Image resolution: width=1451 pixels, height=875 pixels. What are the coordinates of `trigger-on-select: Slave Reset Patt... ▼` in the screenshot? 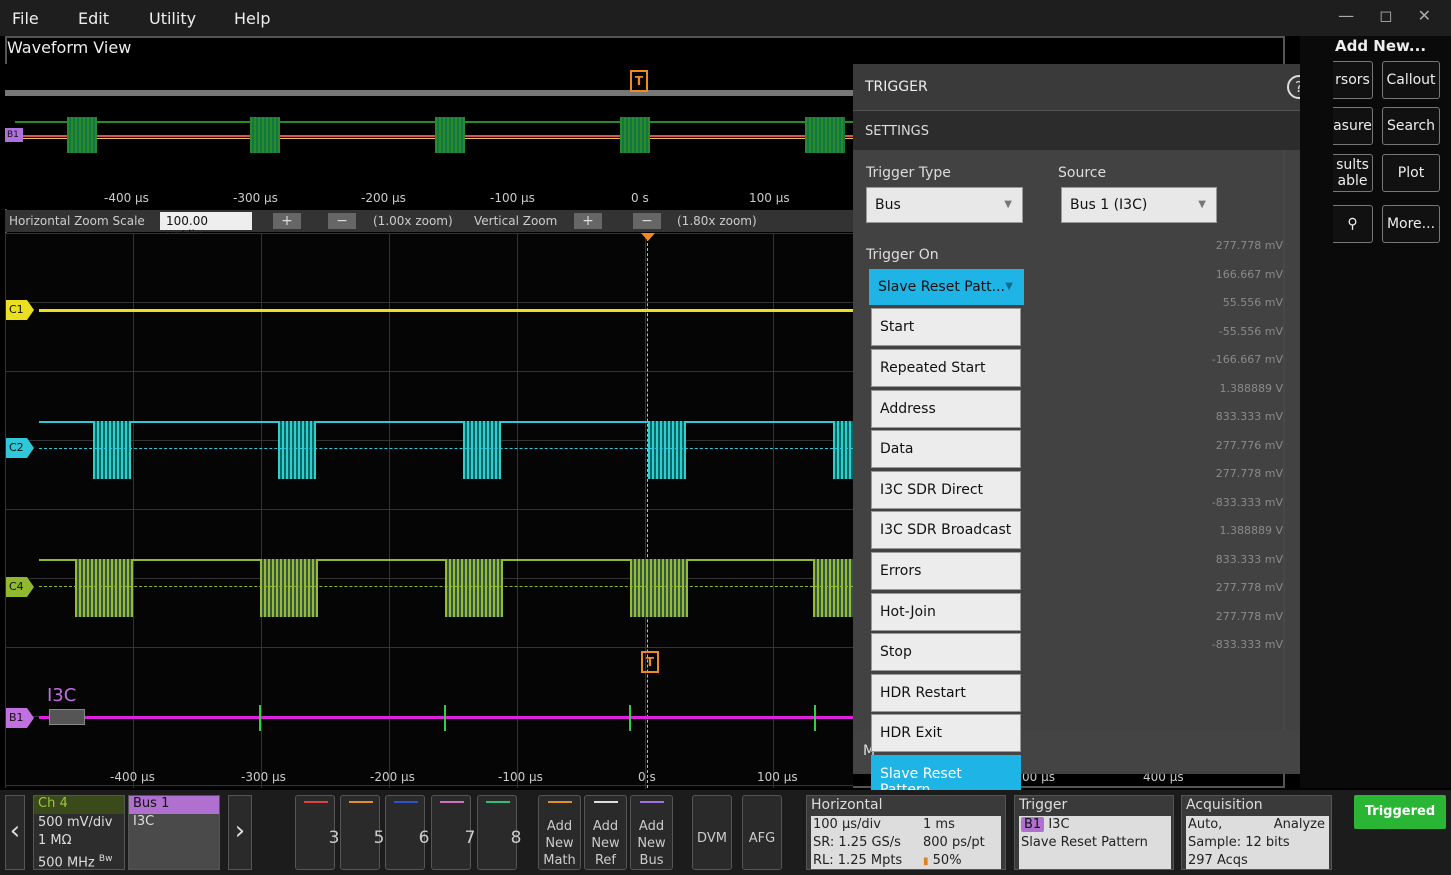 It's located at (946, 287).